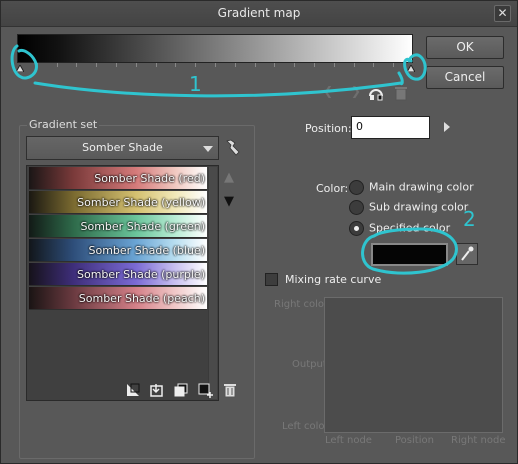 This screenshot has width=518, height=464. What do you see at coordinates (390, 127) in the screenshot?
I see `position-input: 0` at bounding box center [390, 127].